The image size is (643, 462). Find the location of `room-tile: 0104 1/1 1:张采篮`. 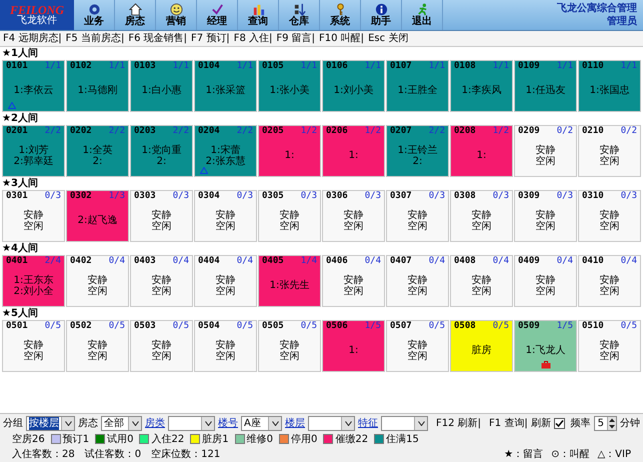

room-tile: 0104 1/1 1:张采篮 is located at coordinates (225, 86).